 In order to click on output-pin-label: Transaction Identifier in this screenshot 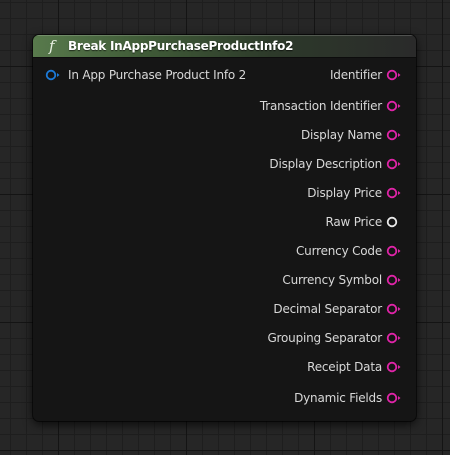, I will do `click(320, 106)`.